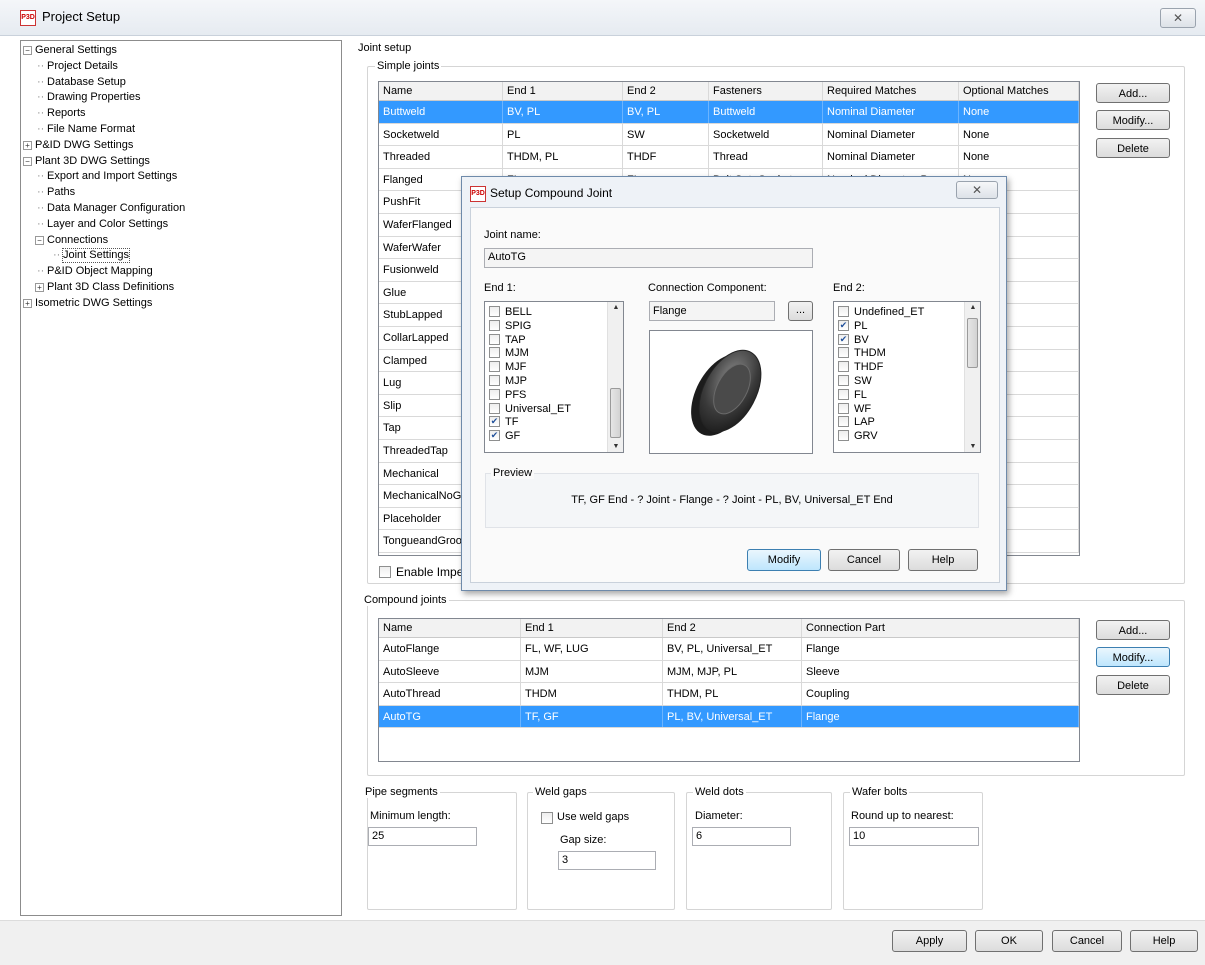 Image resolution: width=1205 pixels, height=965 pixels. What do you see at coordinates (766, 91) in the screenshot?
I see `column-header: Fasteners` at bounding box center [766, 91].